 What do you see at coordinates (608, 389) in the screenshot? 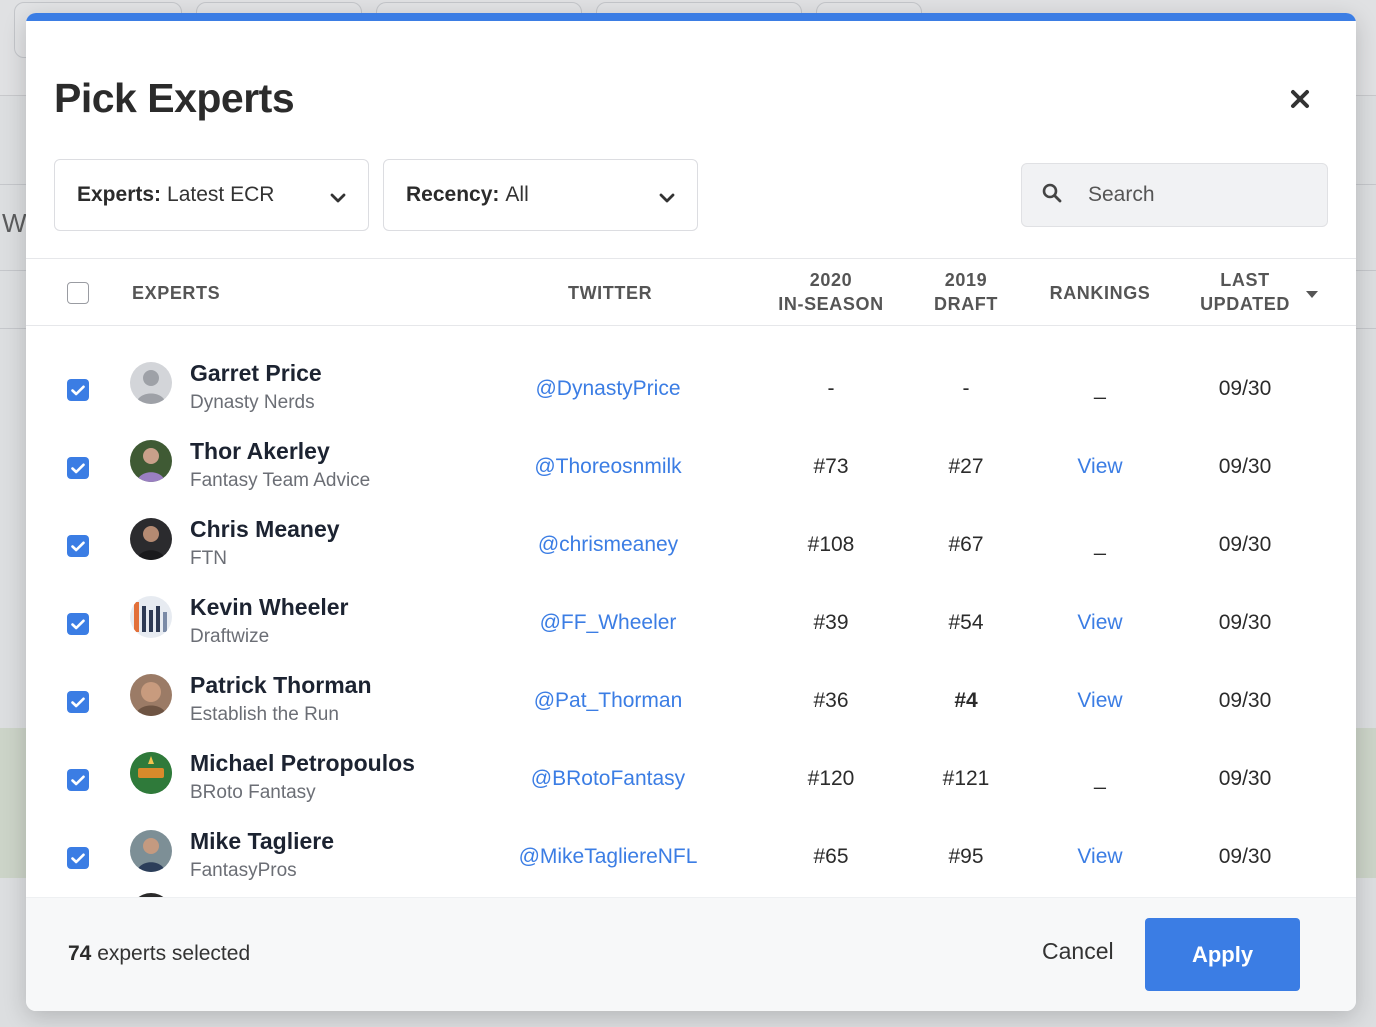
I see `twitter-link: @DynastyPrice` at bounding box center [608, 389].